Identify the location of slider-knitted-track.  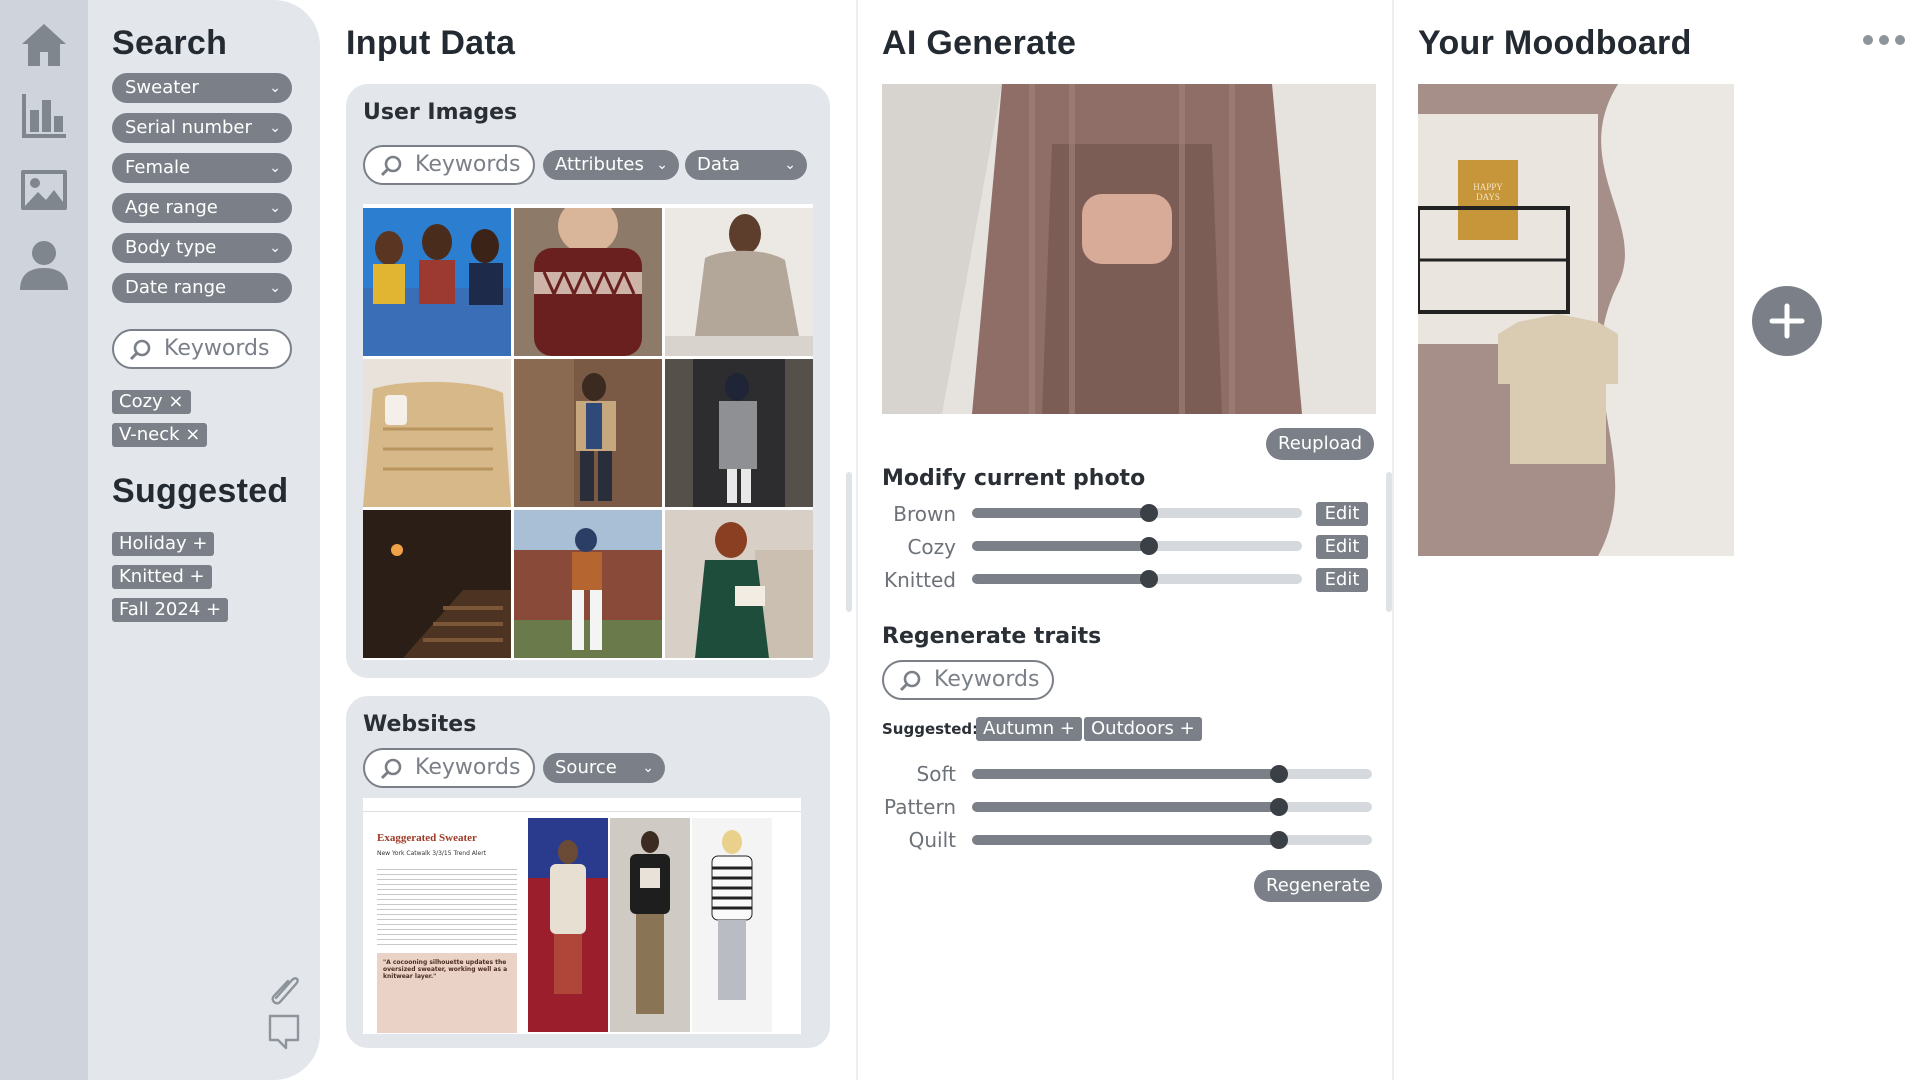
(1137, 579).